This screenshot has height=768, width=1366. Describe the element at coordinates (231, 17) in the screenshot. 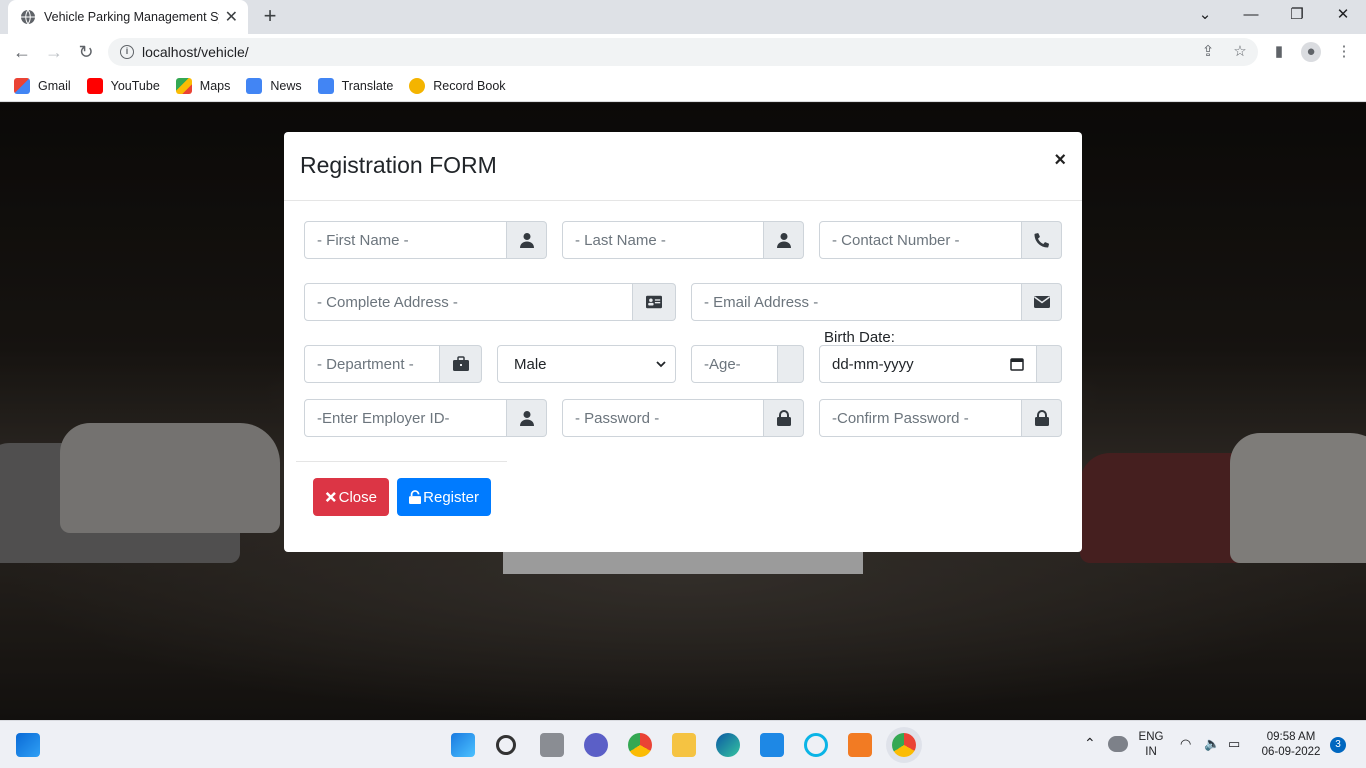

I see `tab-close-icon: ✕` at that location.